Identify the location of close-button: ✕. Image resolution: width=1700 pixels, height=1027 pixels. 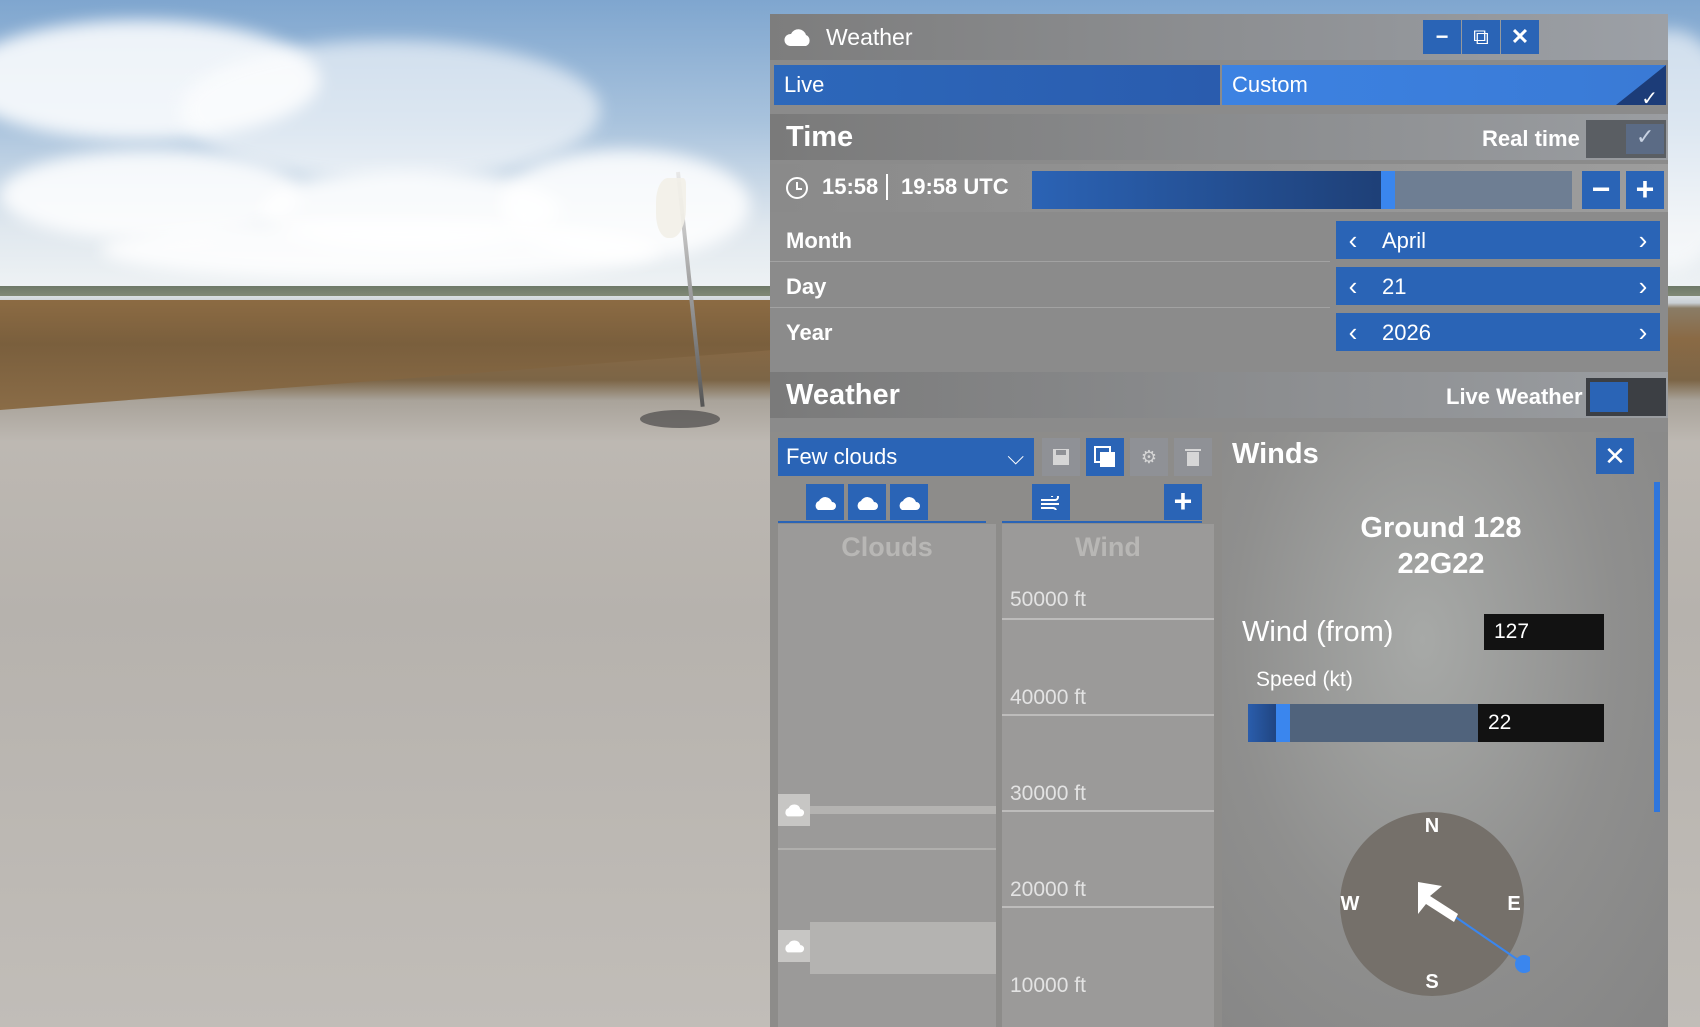
(1520, 37).